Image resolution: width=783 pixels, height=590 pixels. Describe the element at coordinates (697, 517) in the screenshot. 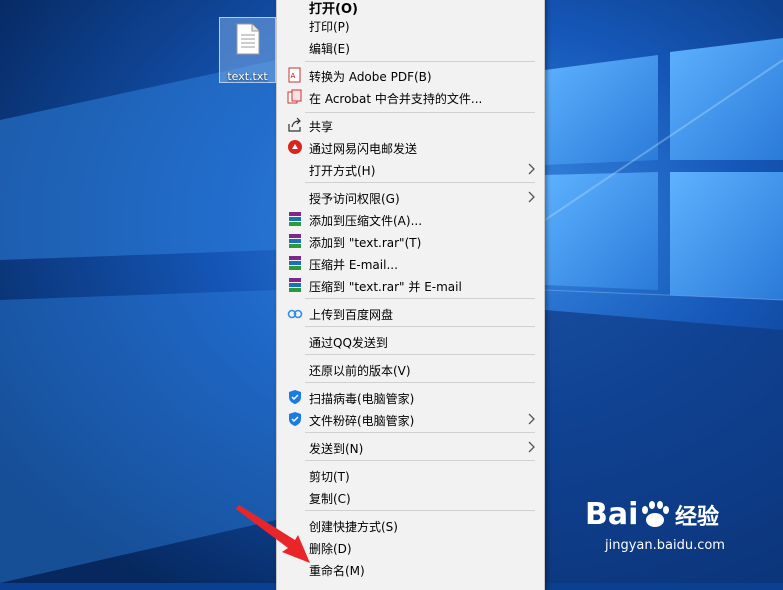

I see `watermark-brand-suffix: 经验` at that location.